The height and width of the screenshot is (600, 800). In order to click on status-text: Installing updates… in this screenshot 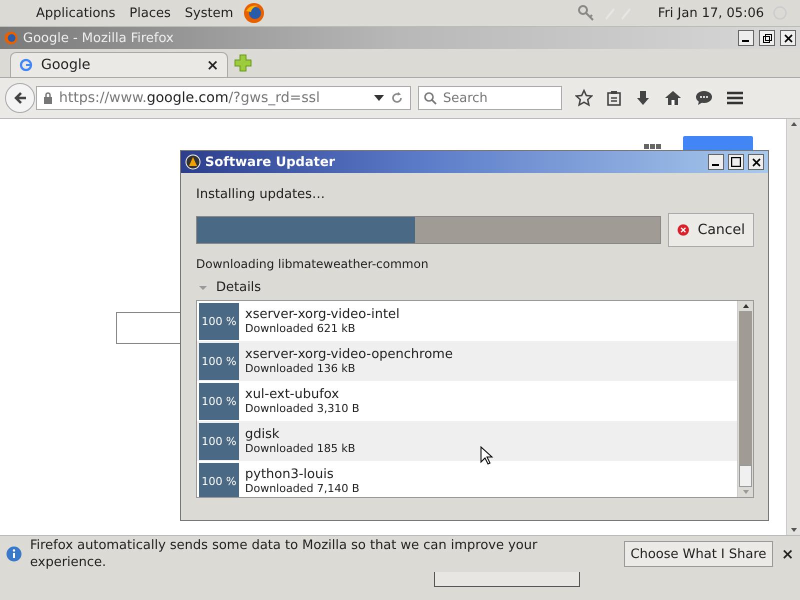, I will do `click(261, 195)`.